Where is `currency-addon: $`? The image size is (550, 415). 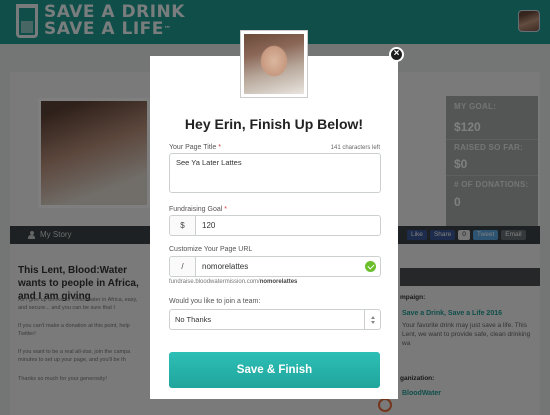 currency-addon: $ is located at coordinates (183, 225).